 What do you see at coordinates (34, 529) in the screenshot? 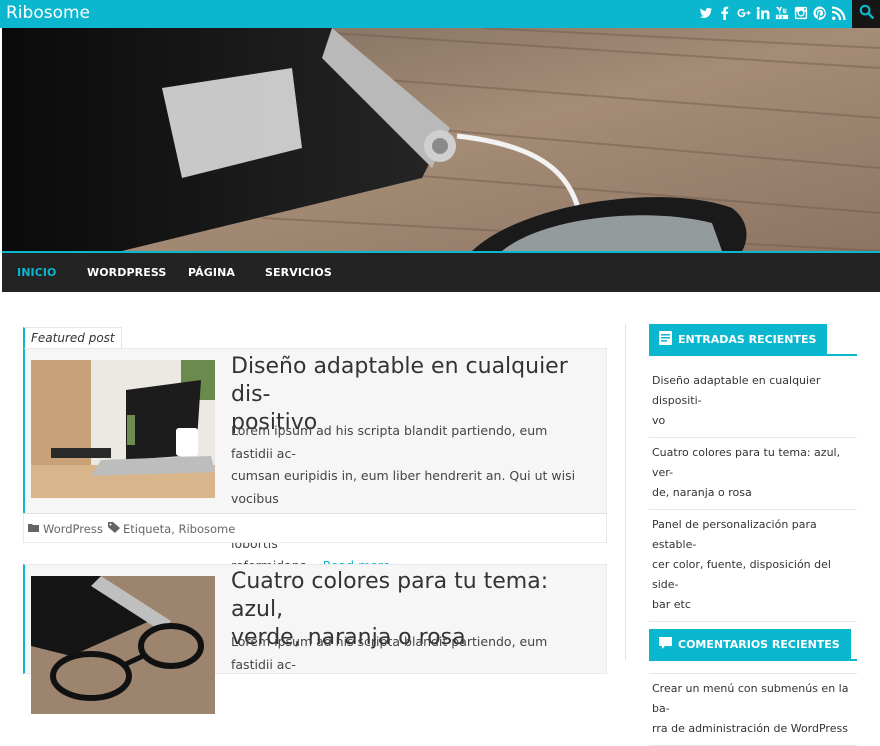
I see `folder-icon` at bounding box center [34, 529].